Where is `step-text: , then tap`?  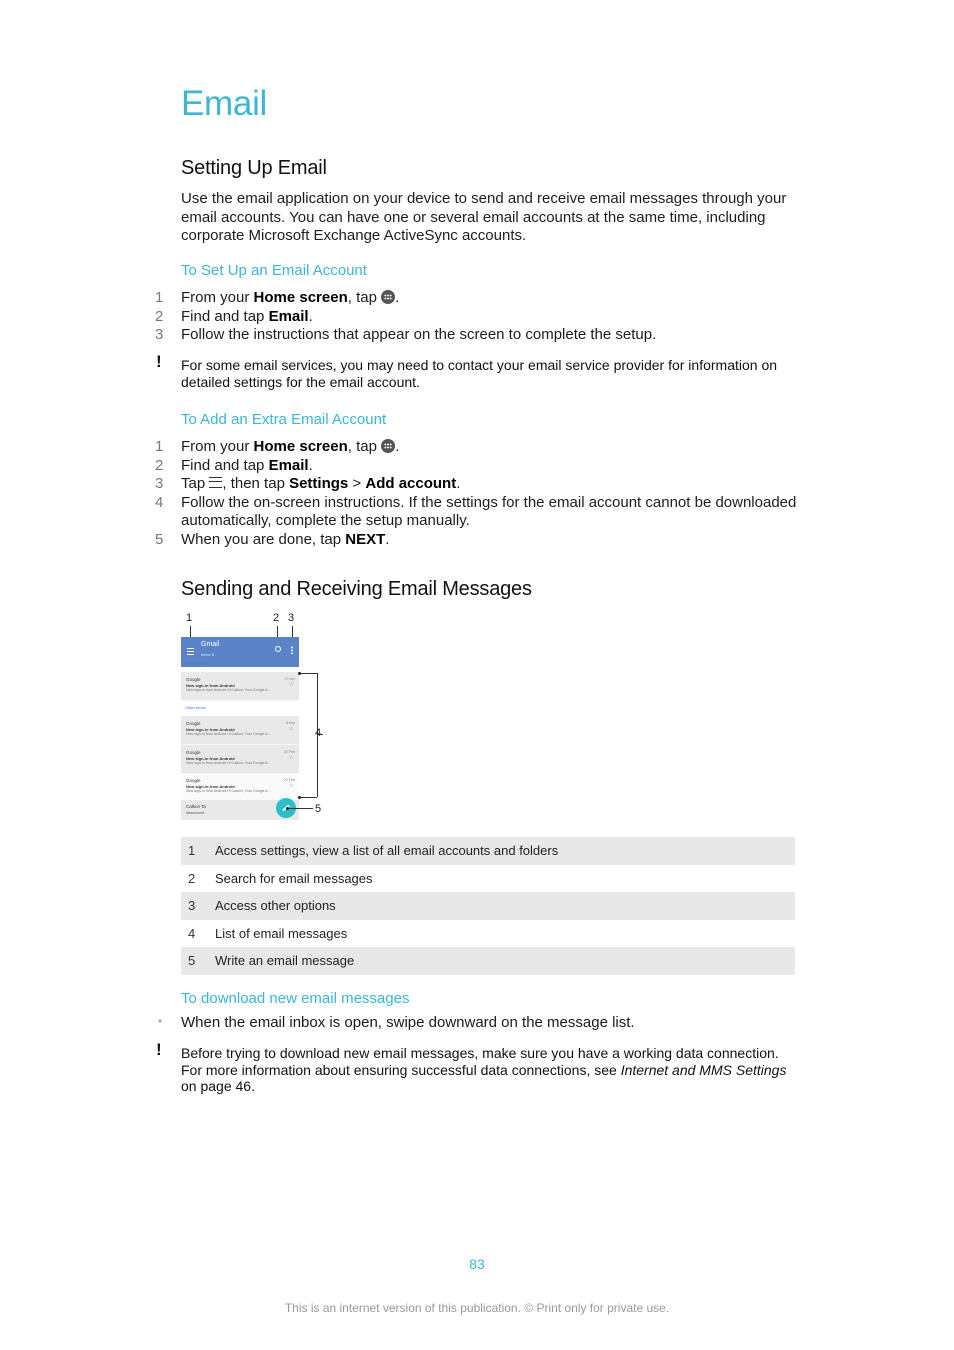
step-text: , then tap is located at coordinates (256, 483).